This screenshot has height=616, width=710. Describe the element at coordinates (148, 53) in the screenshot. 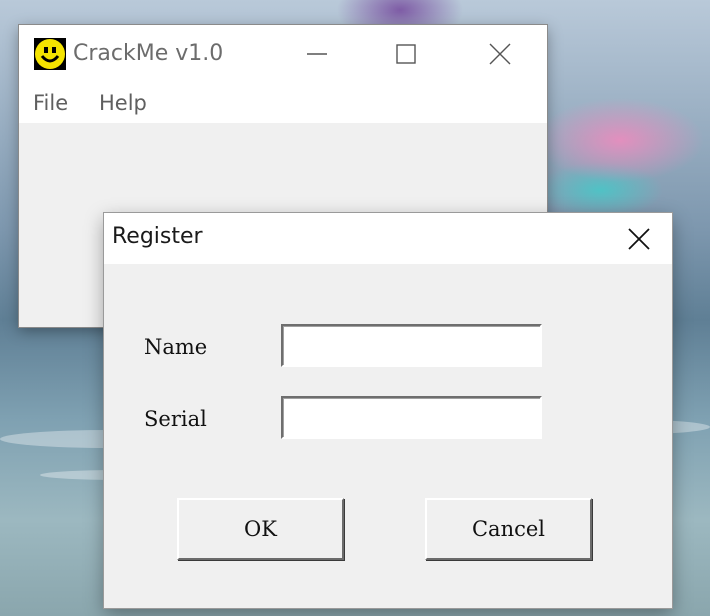

I see `window-title: CrackMe v1.0` at that location.